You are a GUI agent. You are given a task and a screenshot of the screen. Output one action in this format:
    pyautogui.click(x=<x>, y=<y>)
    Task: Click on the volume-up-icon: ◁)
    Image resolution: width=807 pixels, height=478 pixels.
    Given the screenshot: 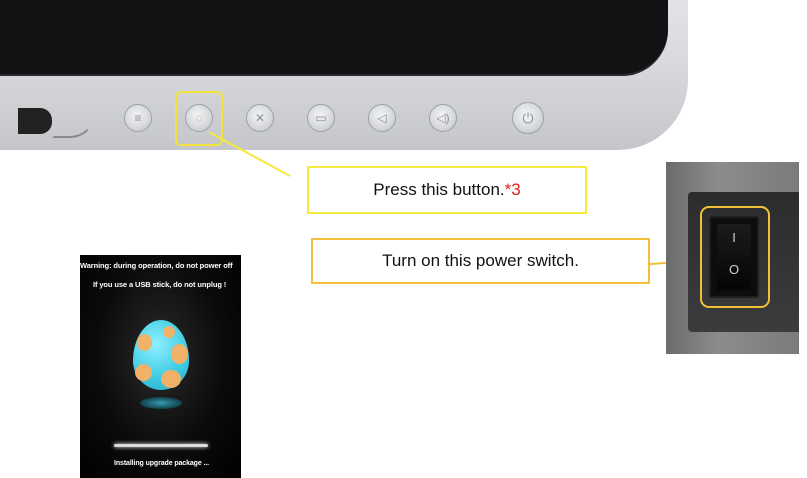 What is the action you would take?
    pyautogui.click(x=443, y=118)
    